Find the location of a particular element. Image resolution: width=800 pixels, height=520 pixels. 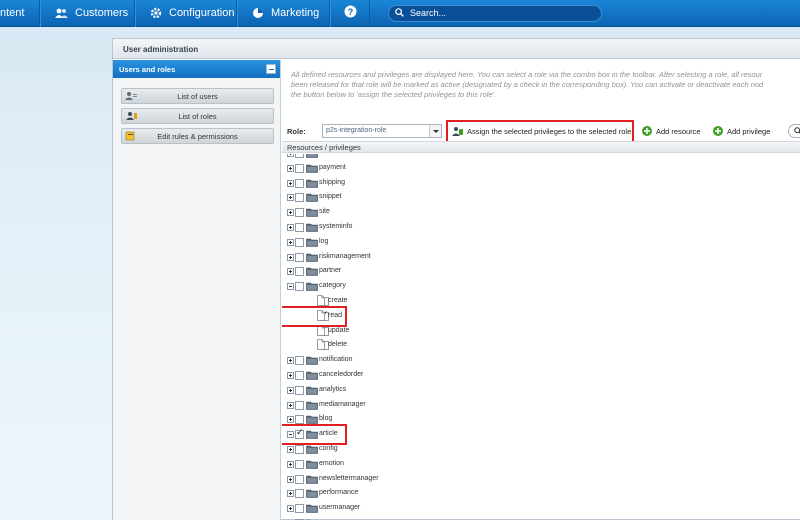

grid-header: Resources / privileges is located at coordinates (541, 147).